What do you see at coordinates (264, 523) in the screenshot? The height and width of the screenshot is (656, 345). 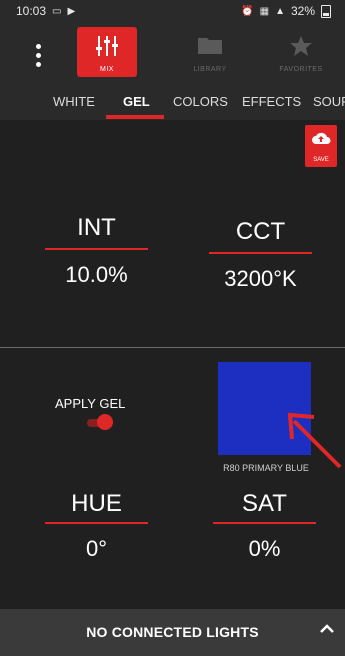 I see `sat-underline` at bounding box center [264, 523].